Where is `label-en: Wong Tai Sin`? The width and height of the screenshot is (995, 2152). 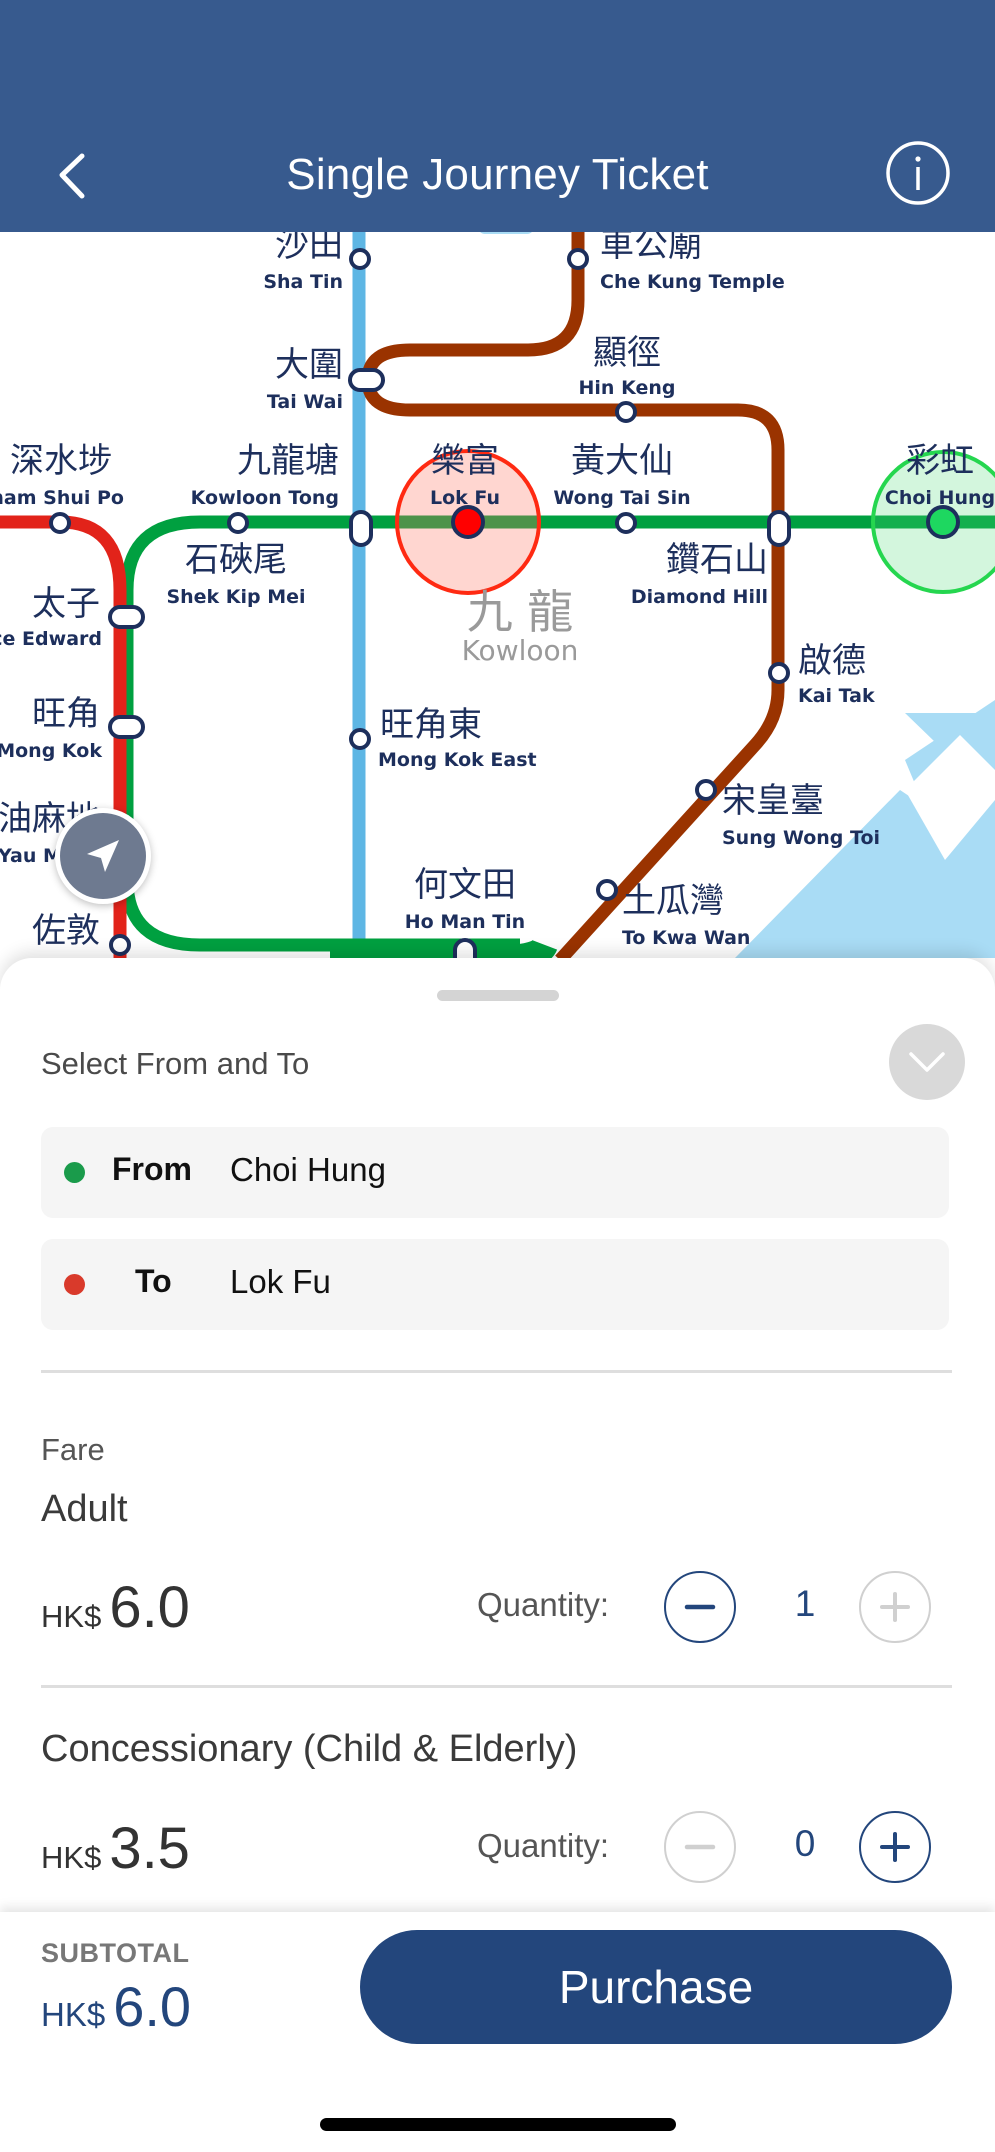 label-en: Wong Tai Sin is located at coordinates (621, 498).